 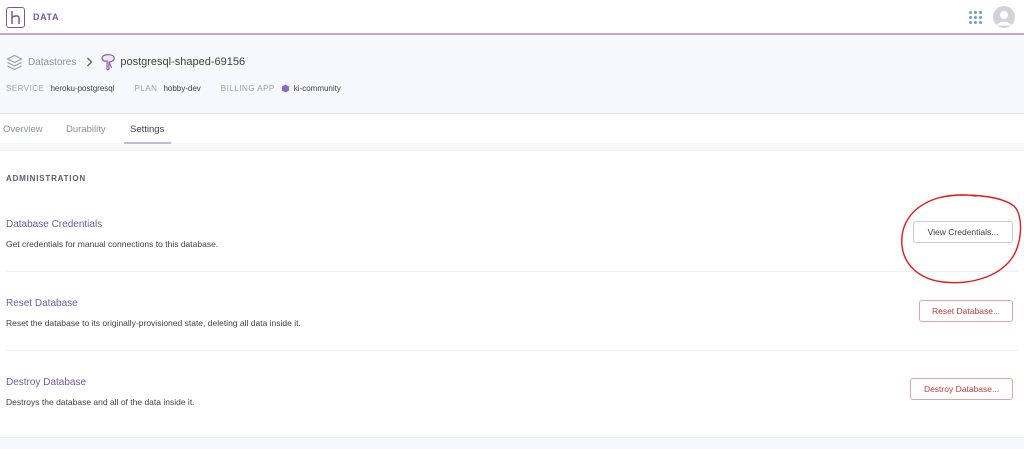 I want to click on datastores-icon, so click(x=14, y=62).